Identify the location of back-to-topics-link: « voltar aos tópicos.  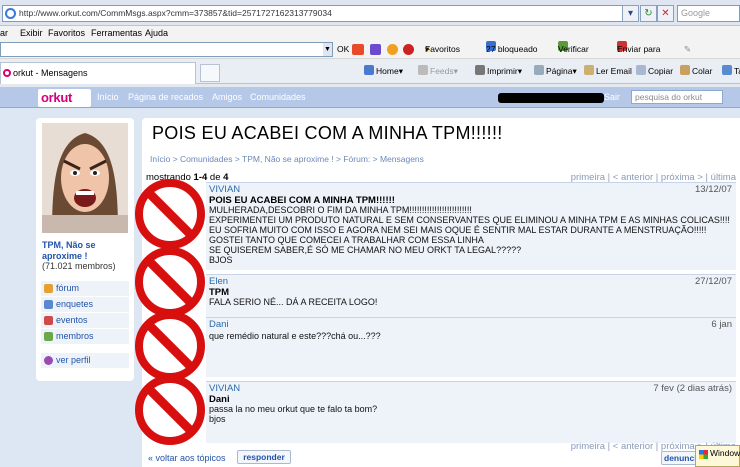
(187, 458).